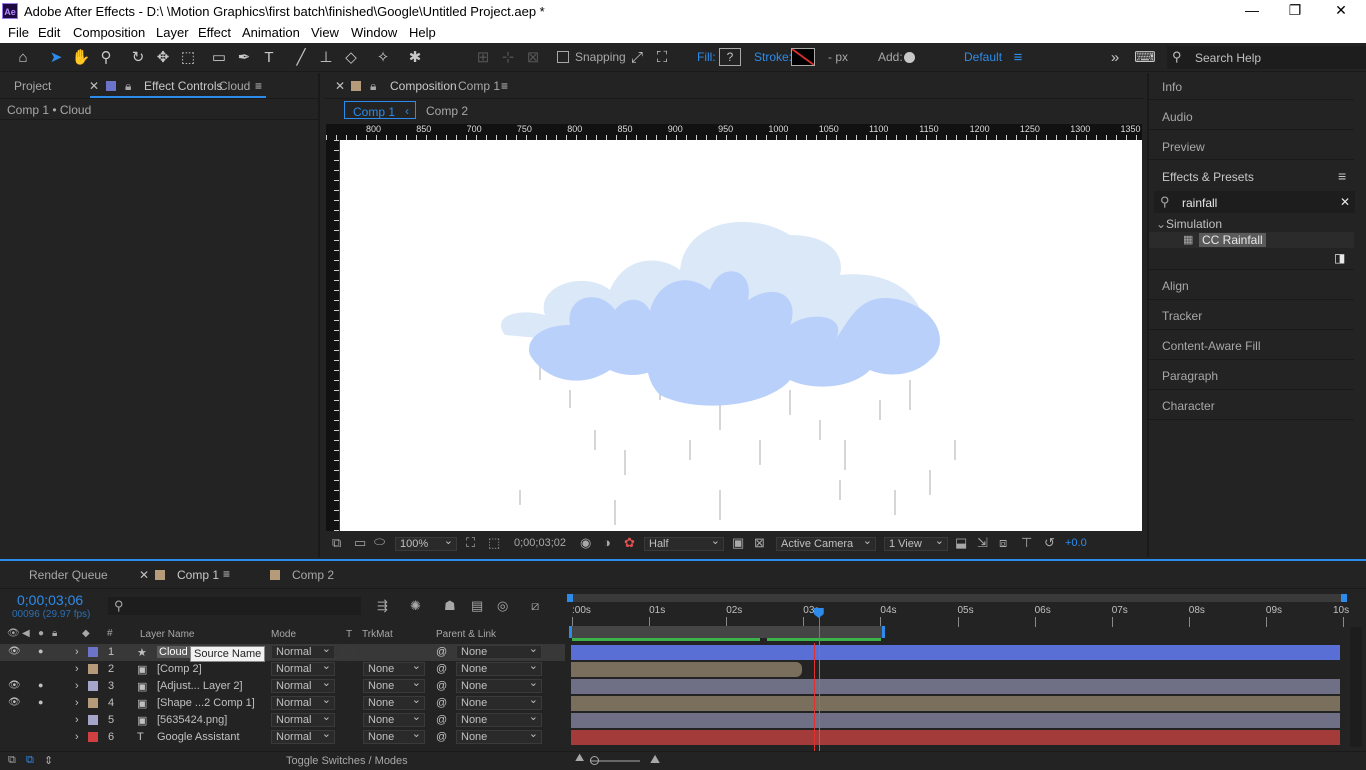 The height and width of the screenshot is (770, 1366). Describe the element at coordinates (655, 759) in the screenshot. I see `zoom-in-icon: ⛰` at that location.